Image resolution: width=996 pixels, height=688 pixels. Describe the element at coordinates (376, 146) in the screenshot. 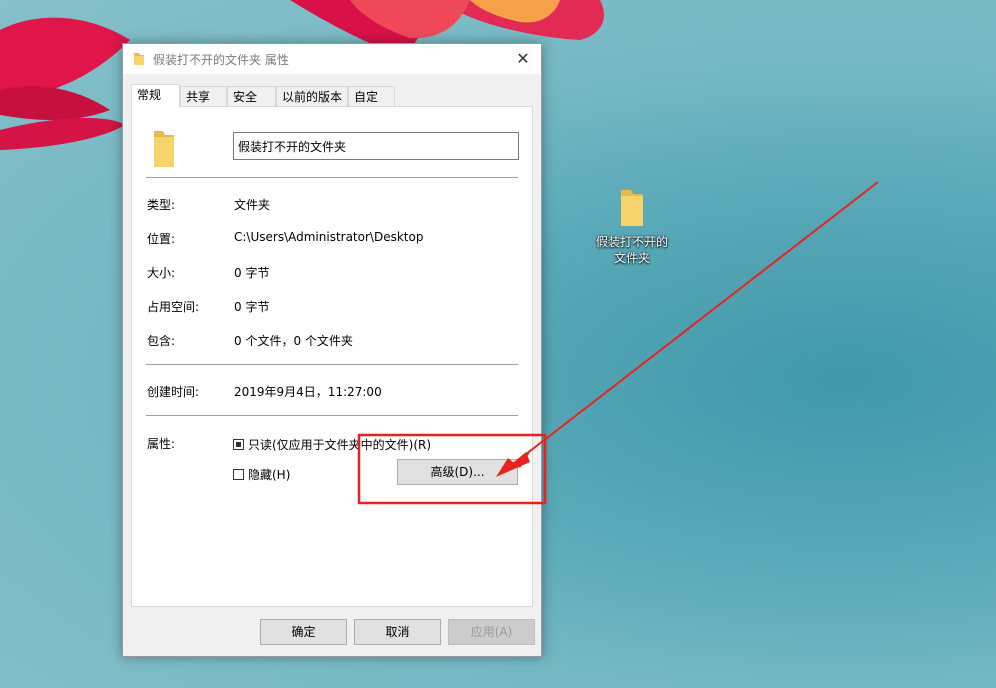

I see `folder-name-input` at that location.